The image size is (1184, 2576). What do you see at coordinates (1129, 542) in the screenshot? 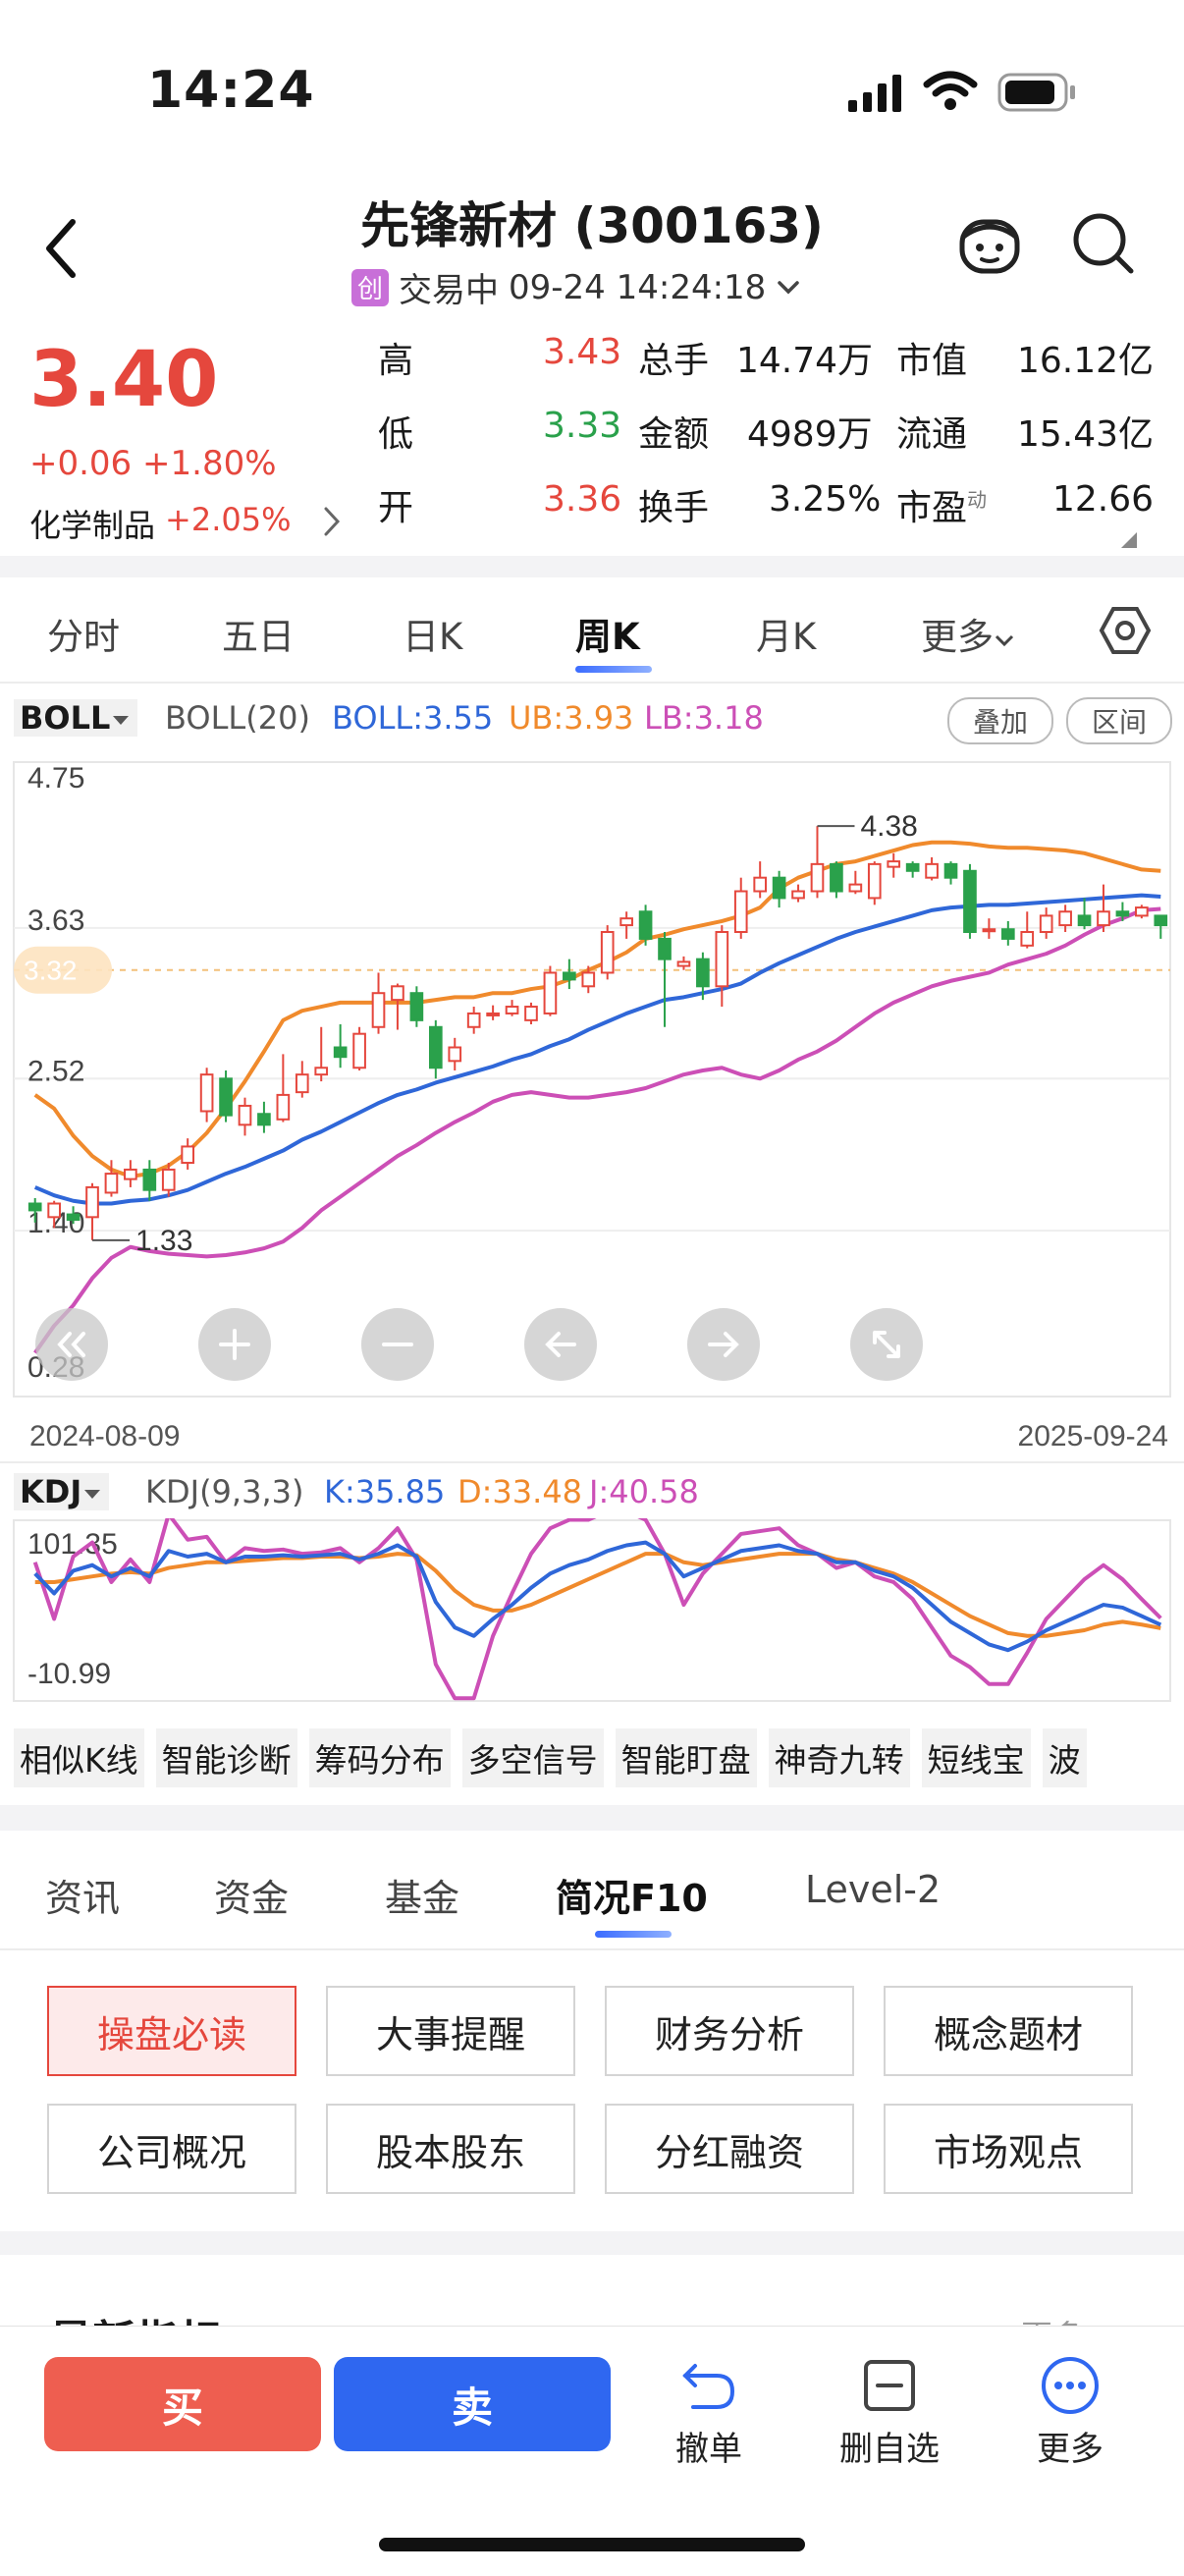
I see `expand-corner-icon` at bounding box center [1129, 542].